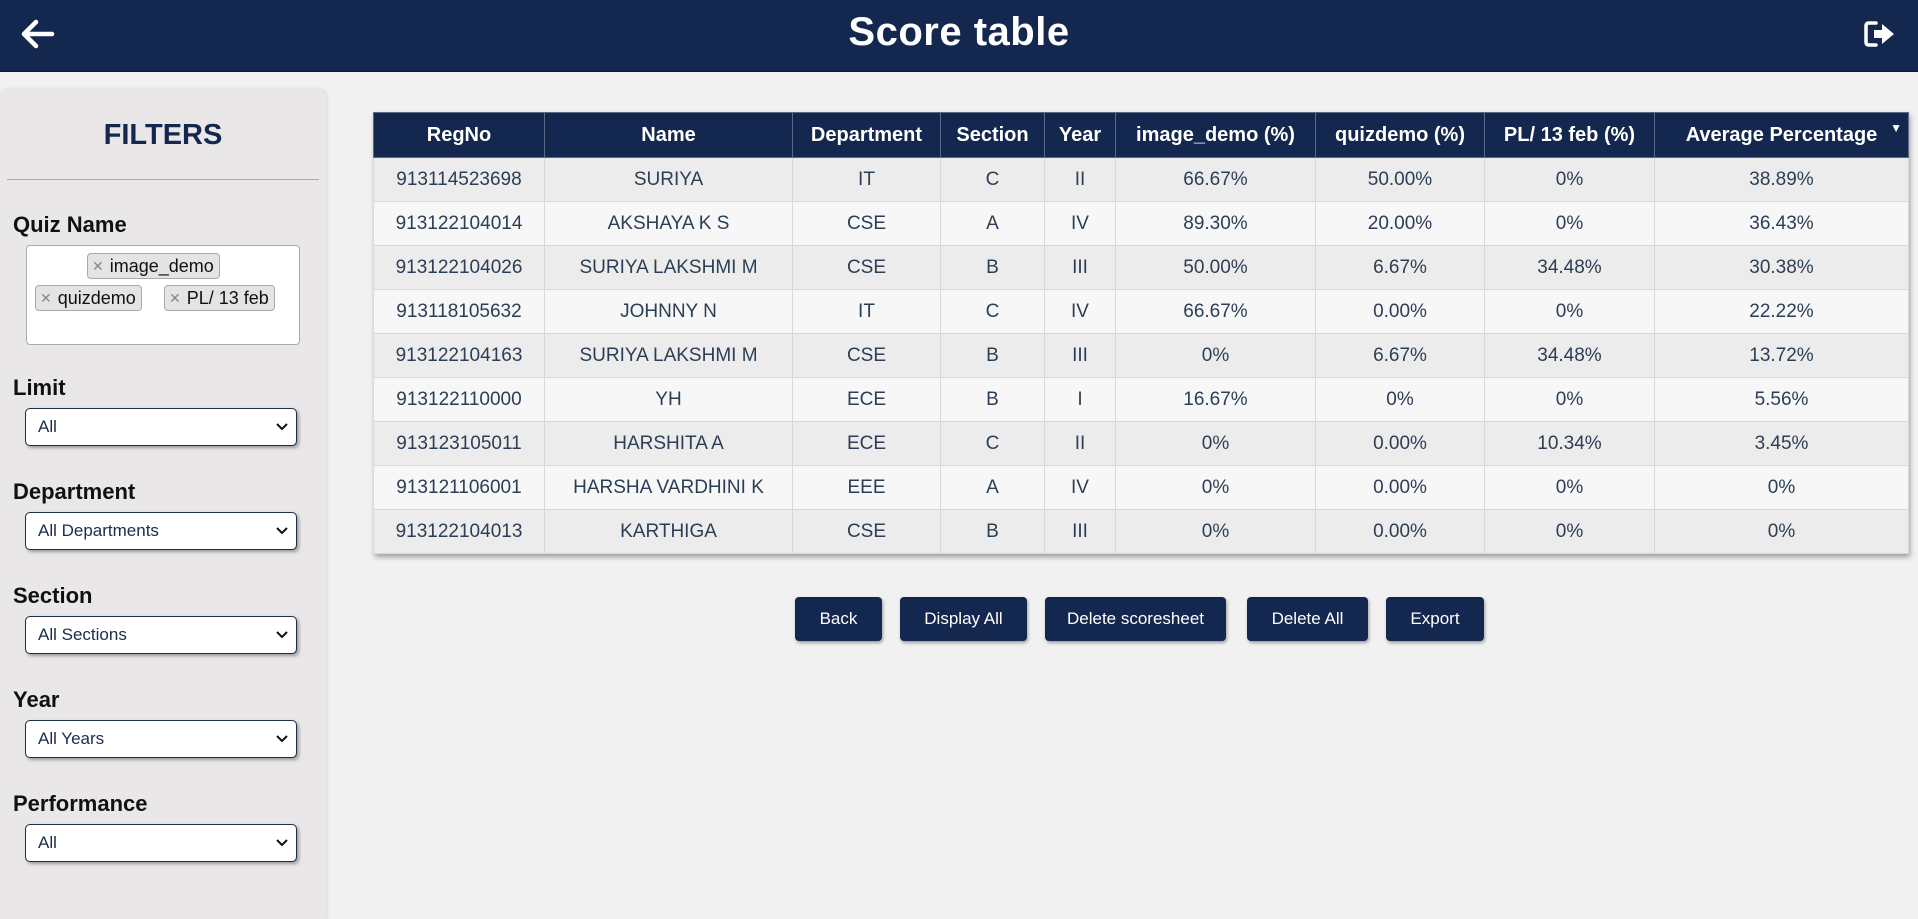 This screenshot has height=919, width=1918. What do you see at coordinates (668, 399) in the screenshot?
I see `cell-name: YH` at bounding box center [668, 399].